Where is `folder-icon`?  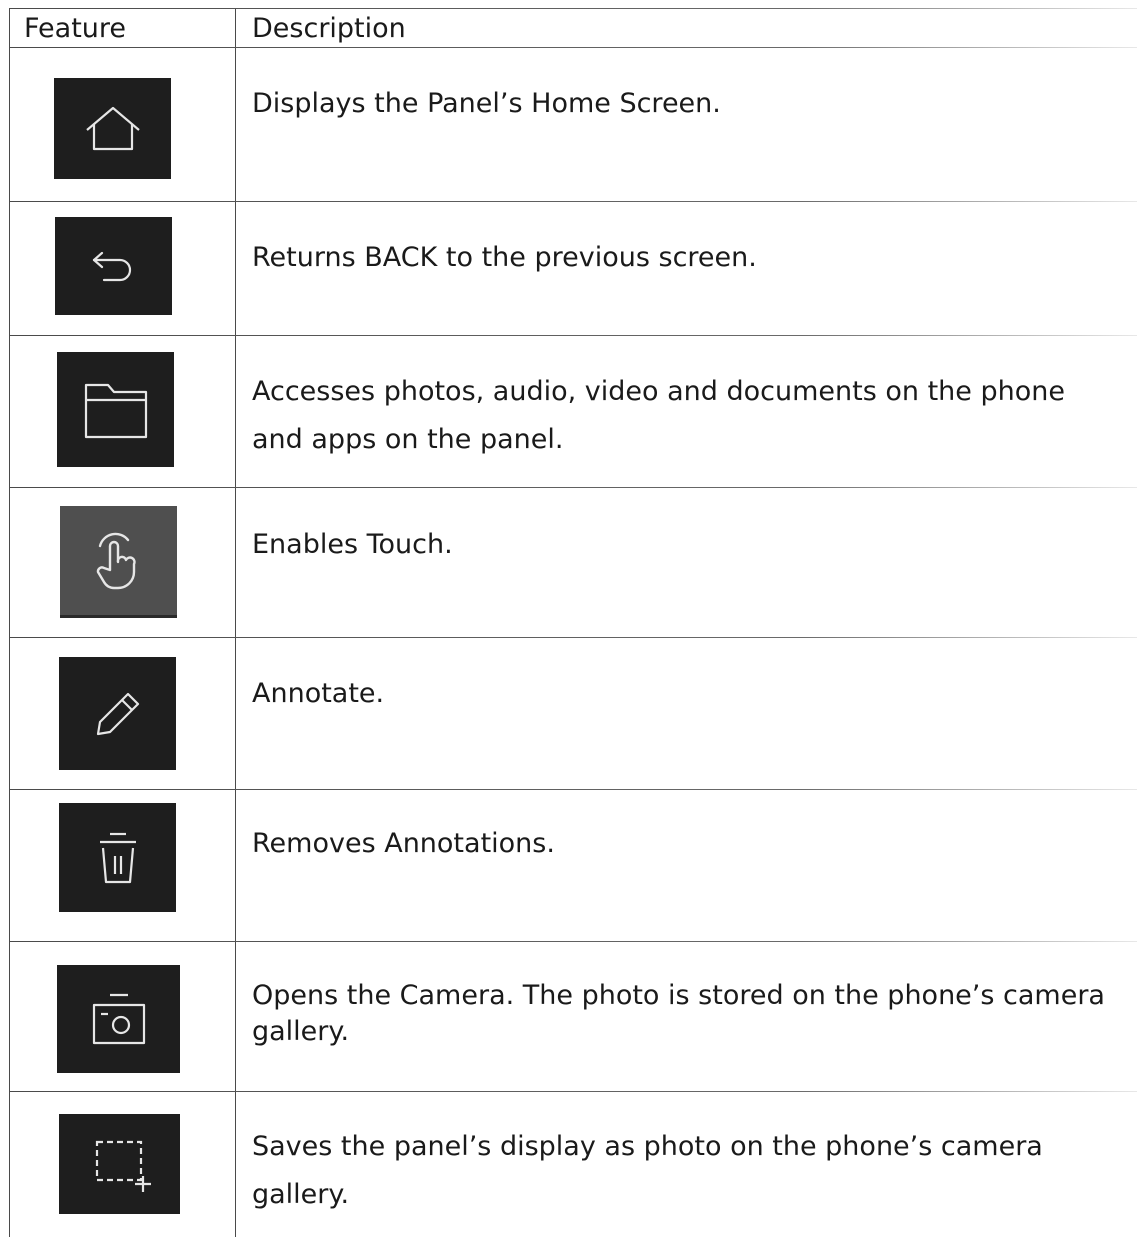
folder-icon is located at coordinates (115, 409).